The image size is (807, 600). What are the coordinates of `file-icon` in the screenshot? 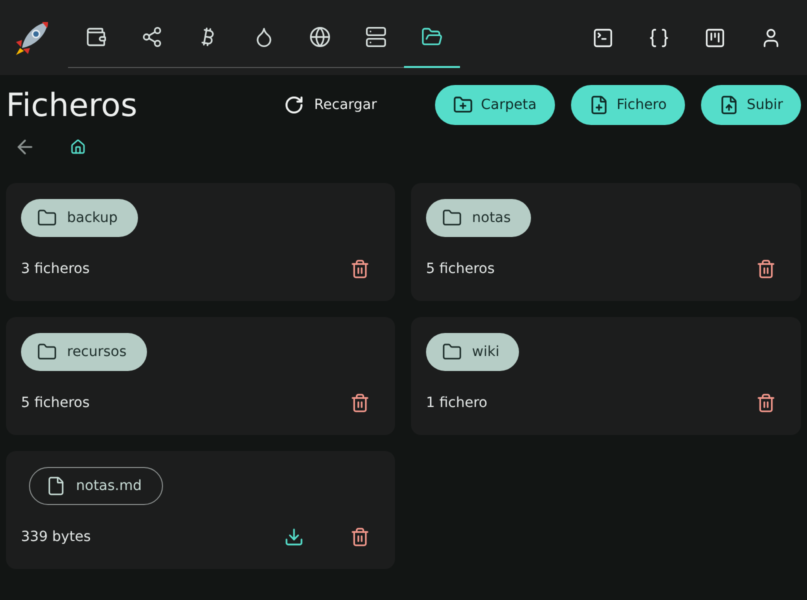 It's located at (56, 486).